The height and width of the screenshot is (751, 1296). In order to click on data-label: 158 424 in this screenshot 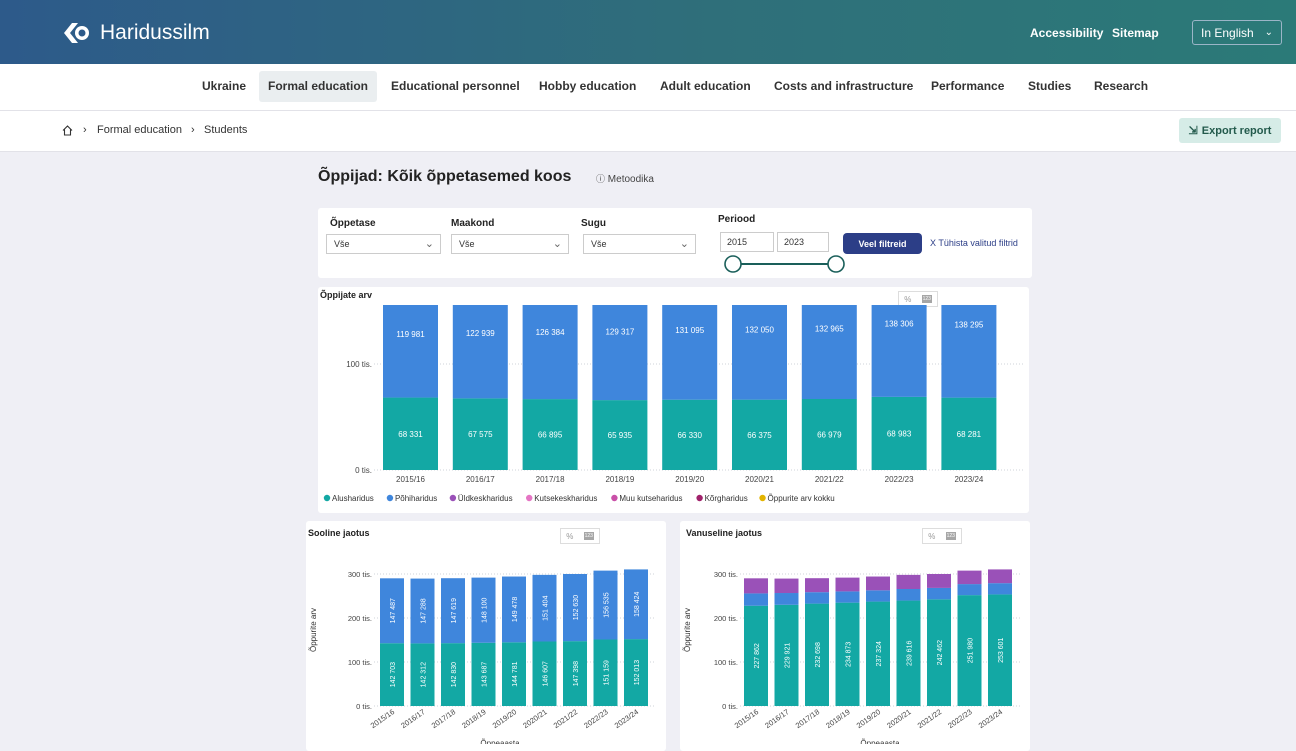, I will do `click(637, 604)`.